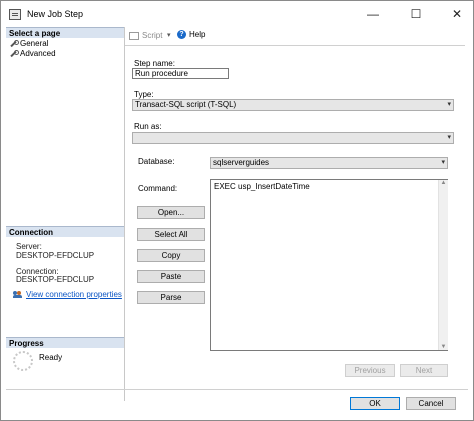  What do you see at coordinates (154, 63) in the screenshot?
I see `step-name-label: Step name:` at bounding box center [154, 63].